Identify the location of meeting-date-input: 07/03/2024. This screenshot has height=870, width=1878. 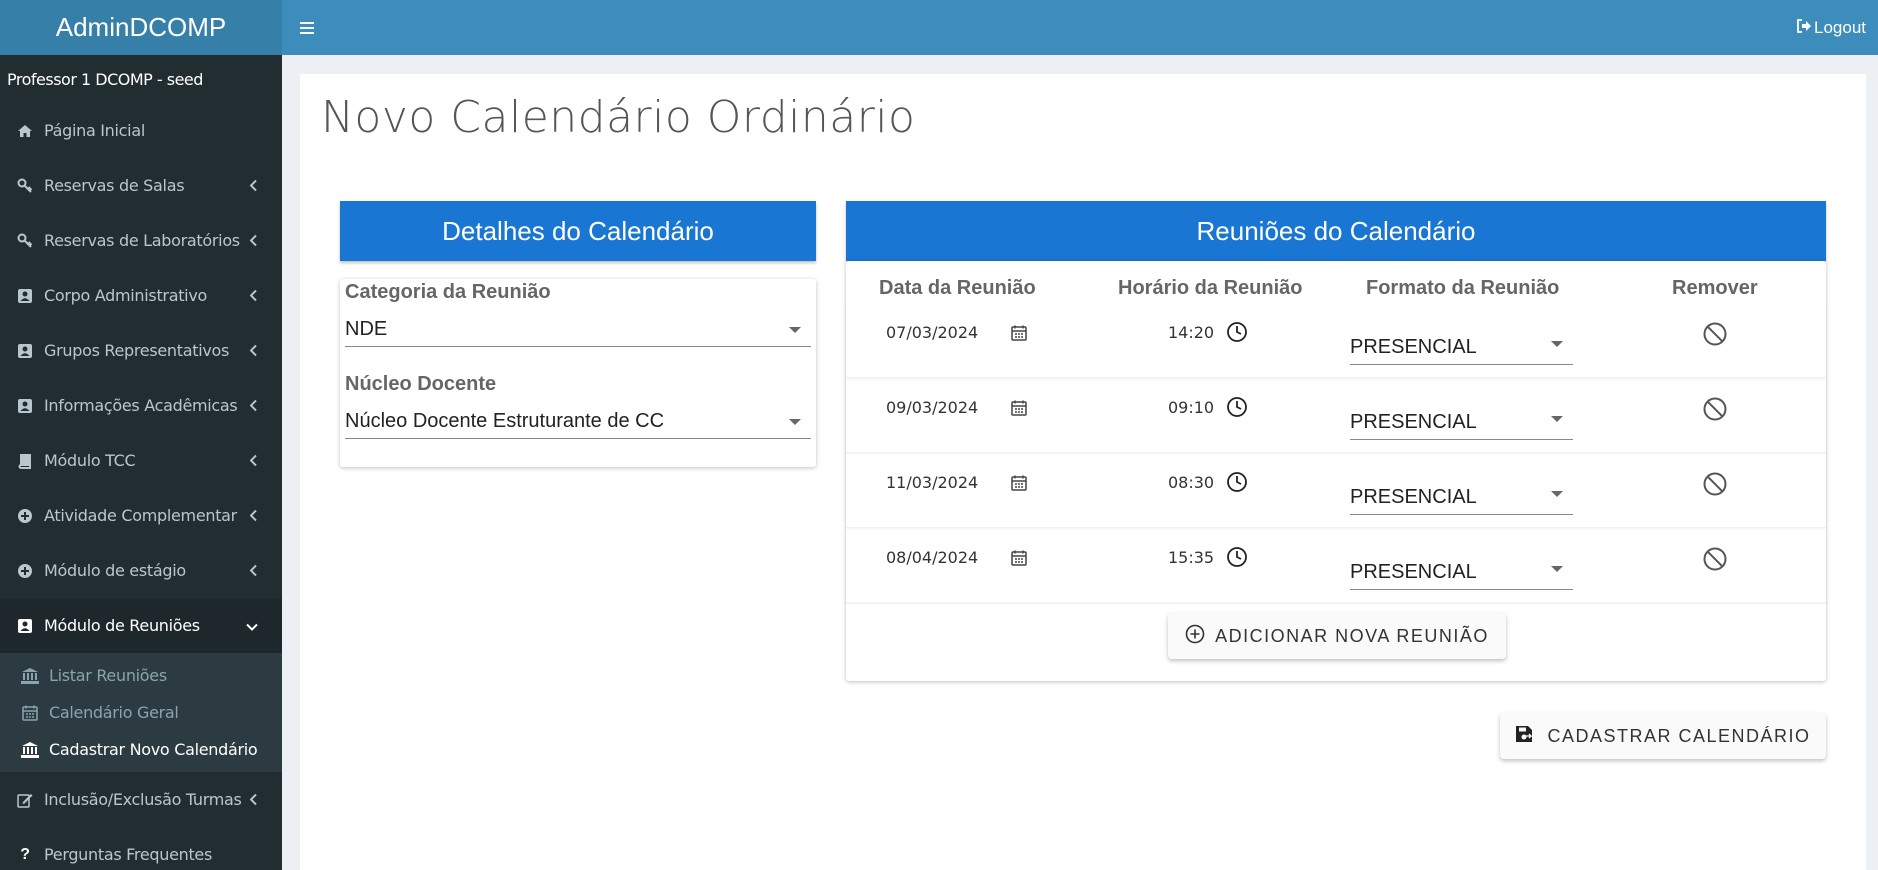
(932, 332).